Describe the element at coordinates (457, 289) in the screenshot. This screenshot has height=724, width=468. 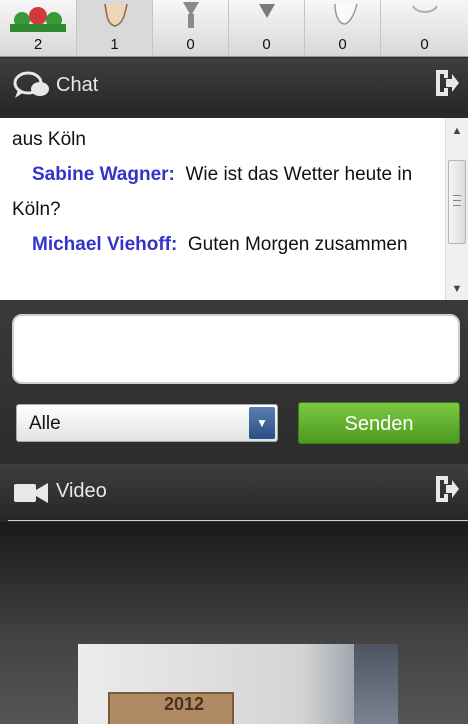
I see `scroll-down-icon: ▼` at that location.